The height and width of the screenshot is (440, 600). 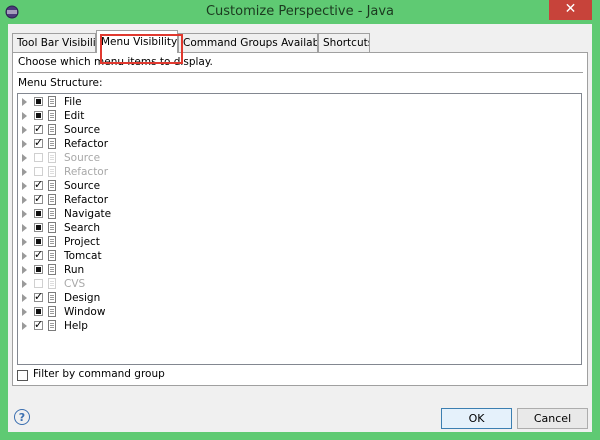 What do you see at coordinates (74, 116) in the screenshot?
I see `tree-item-label: Edit` at bounding box center [74, 116].